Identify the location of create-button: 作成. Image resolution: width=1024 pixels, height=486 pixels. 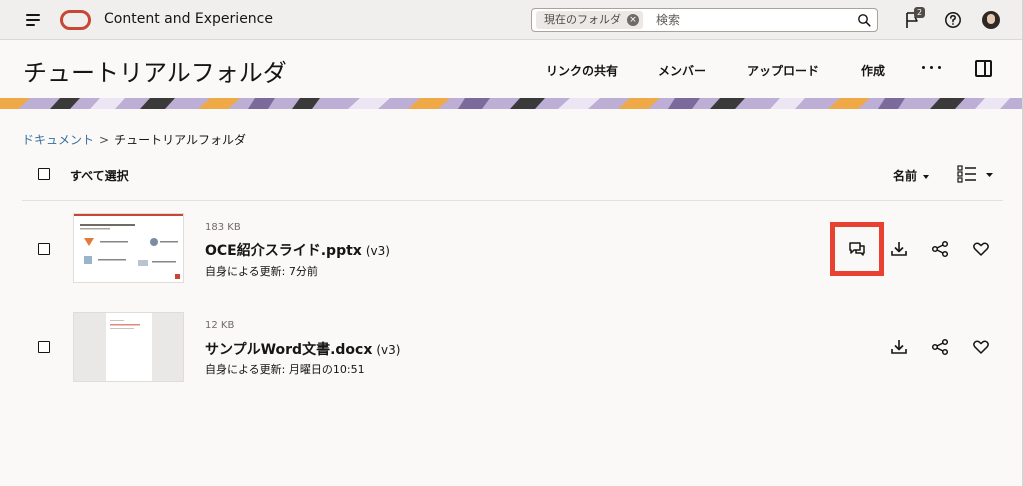
(873, 70).